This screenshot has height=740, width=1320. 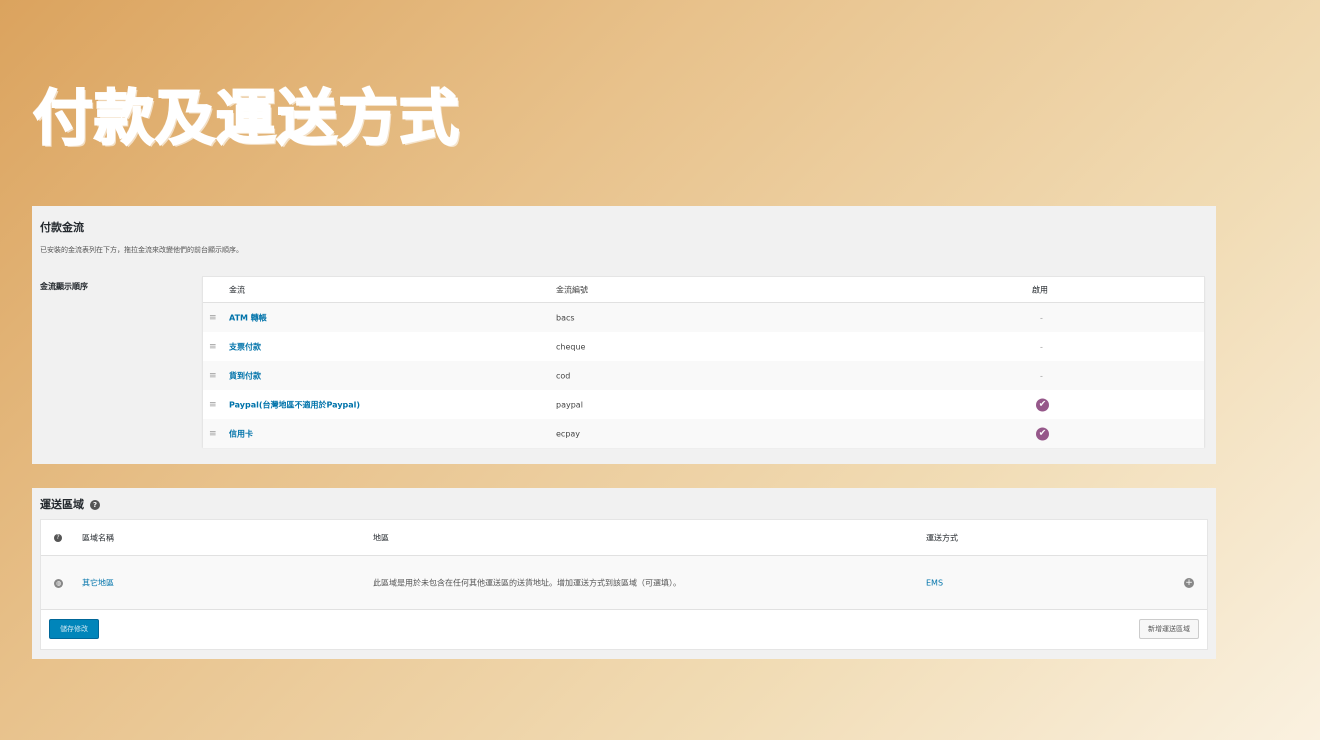 What do you see at coordinates (624, 538) in the screenshot?
I see `shipping-table-header: ? 區域名稱 地區 運送方式` at bounding box center [624, 538].